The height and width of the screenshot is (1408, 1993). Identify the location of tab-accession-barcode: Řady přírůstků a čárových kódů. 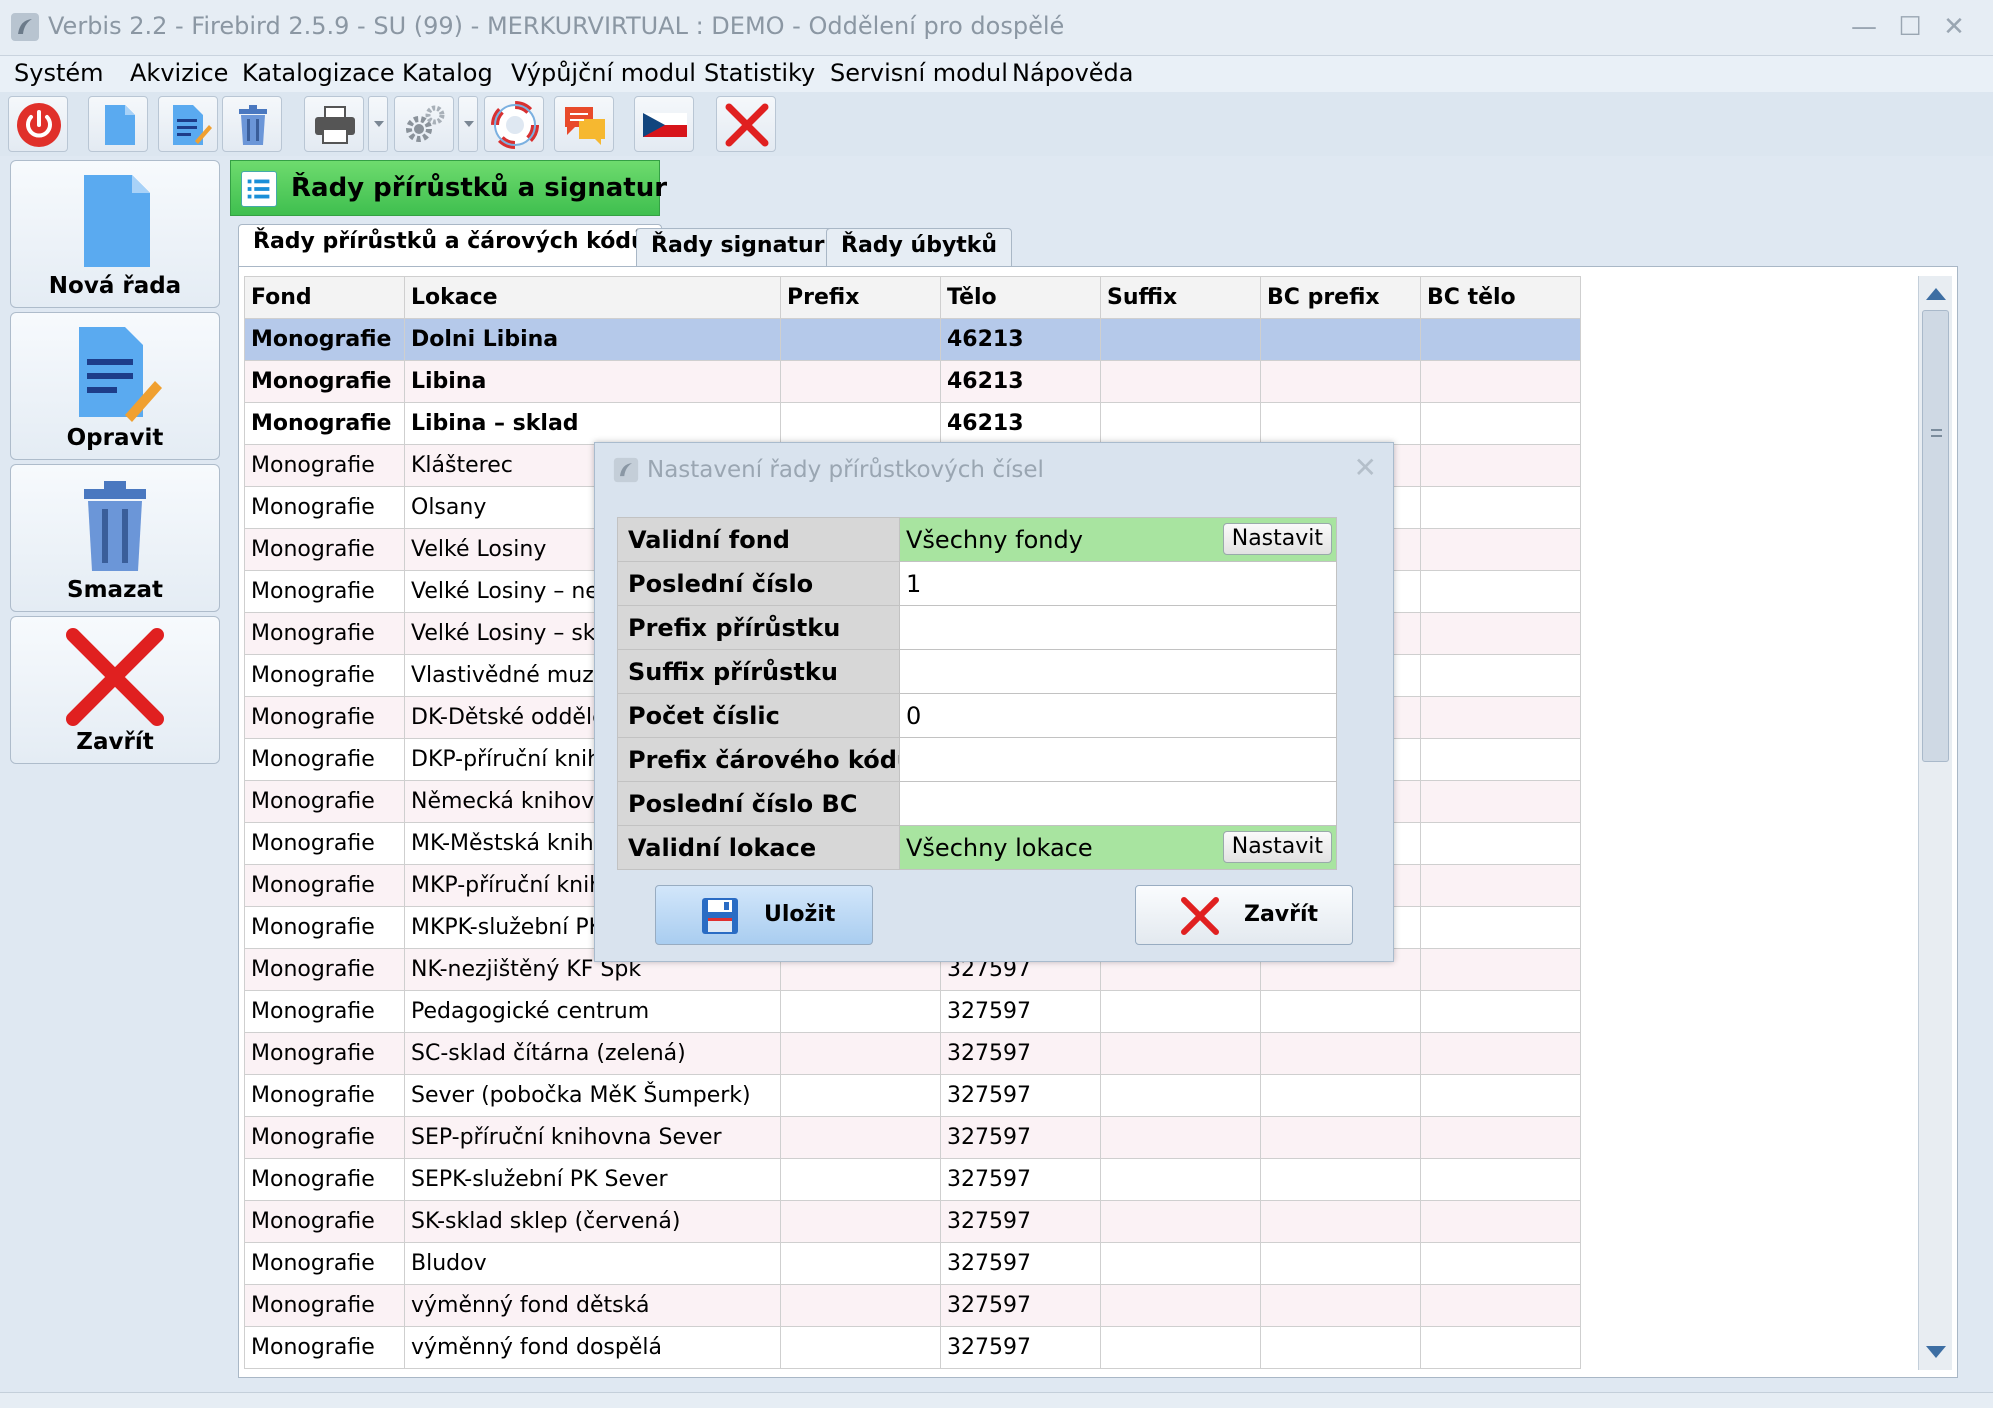
(450, 246).